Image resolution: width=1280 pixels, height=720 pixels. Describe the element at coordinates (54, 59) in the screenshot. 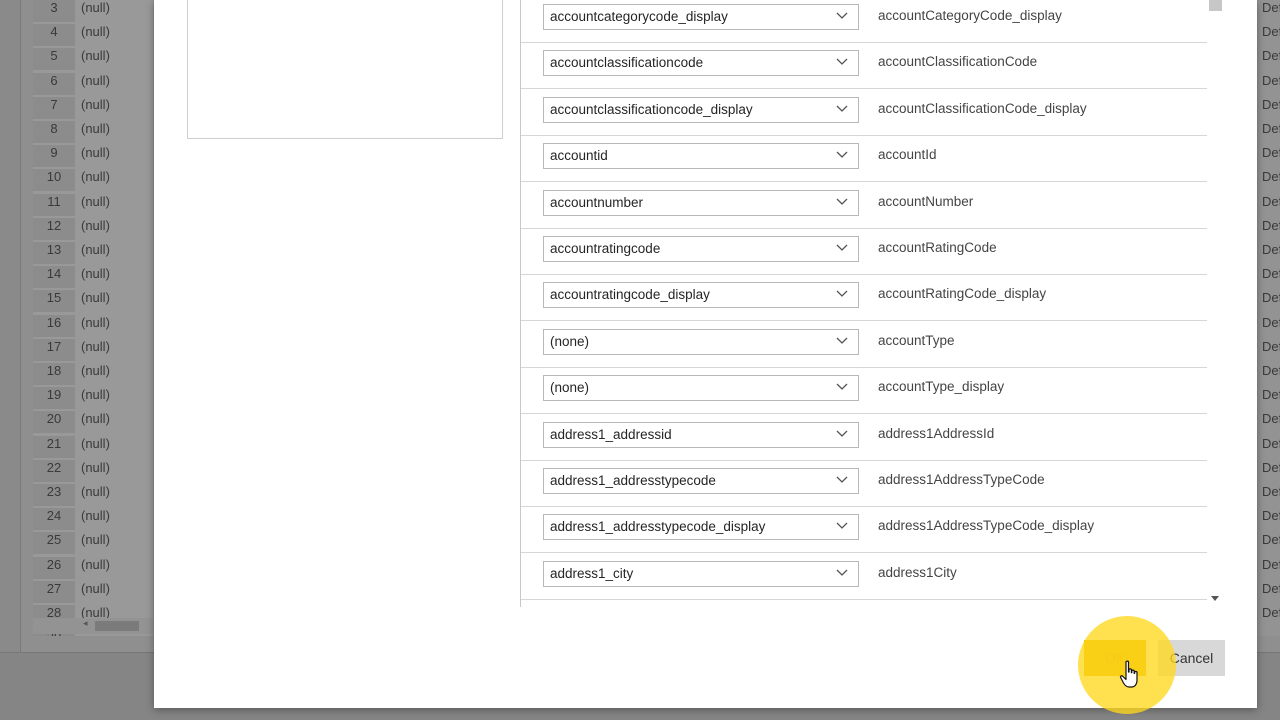

I see `row-number: 5` at that location.